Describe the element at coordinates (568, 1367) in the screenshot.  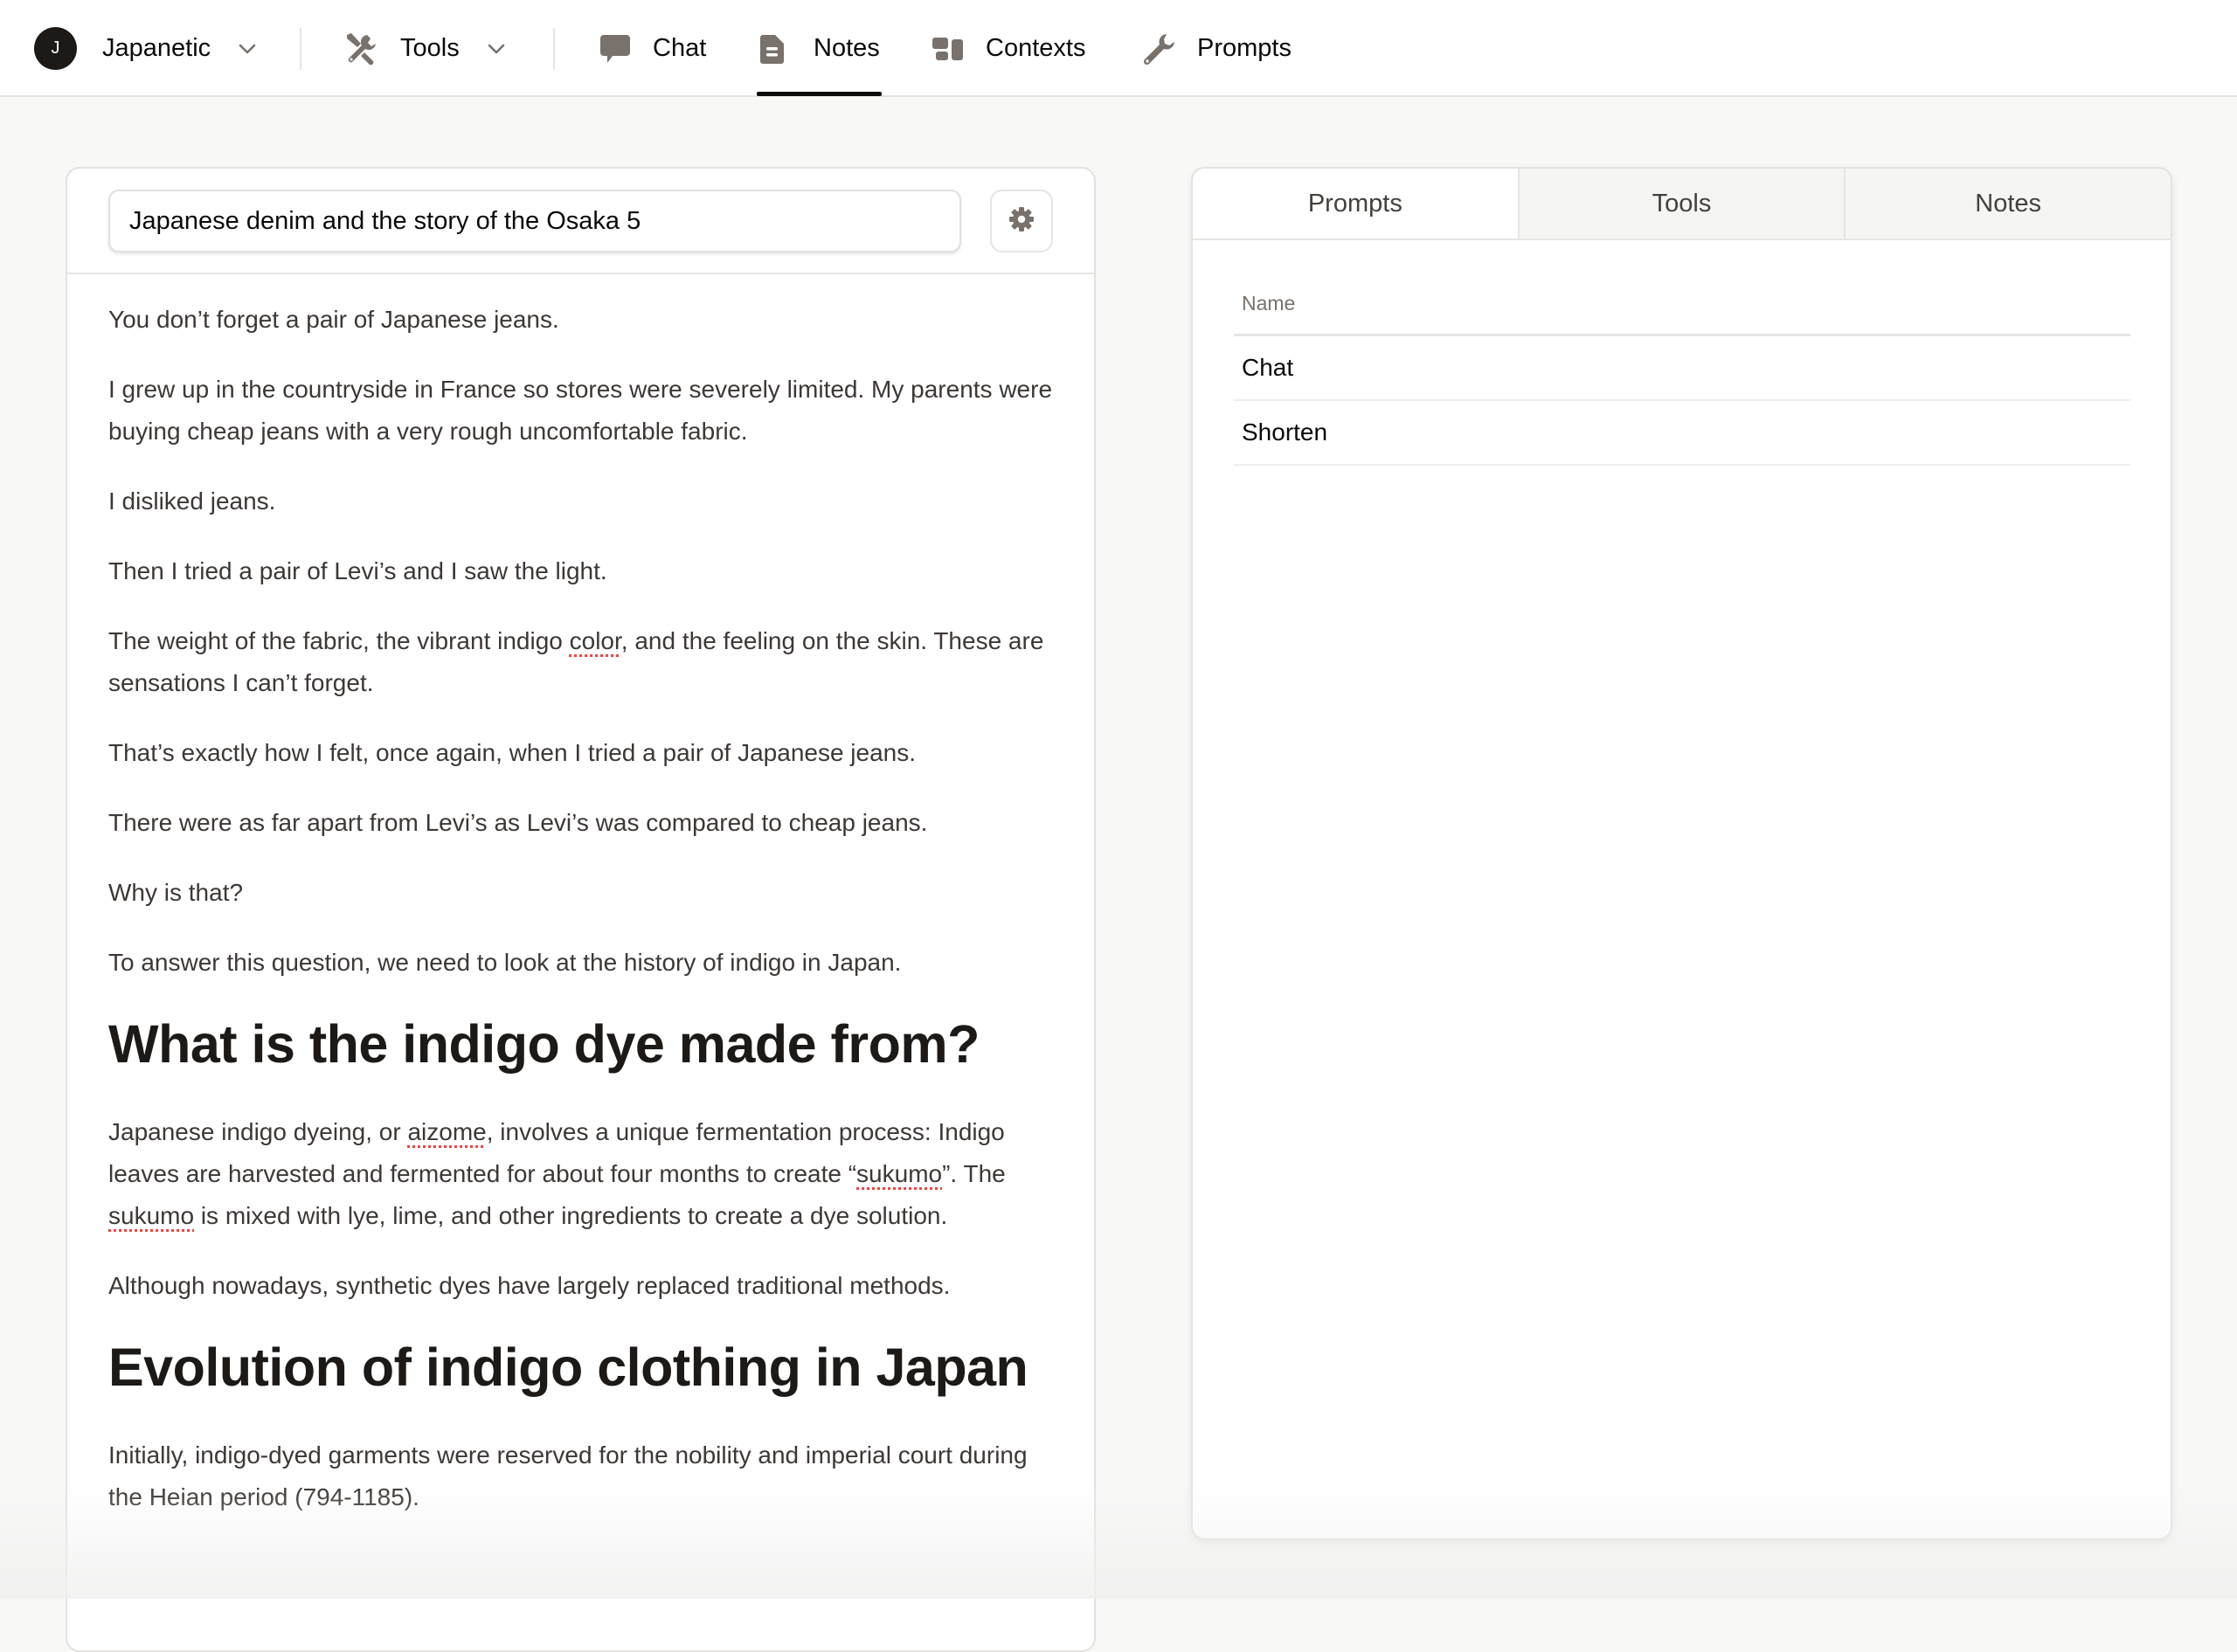
I see `content-heading: Evolution of indigo clothing in Japan` at that location.